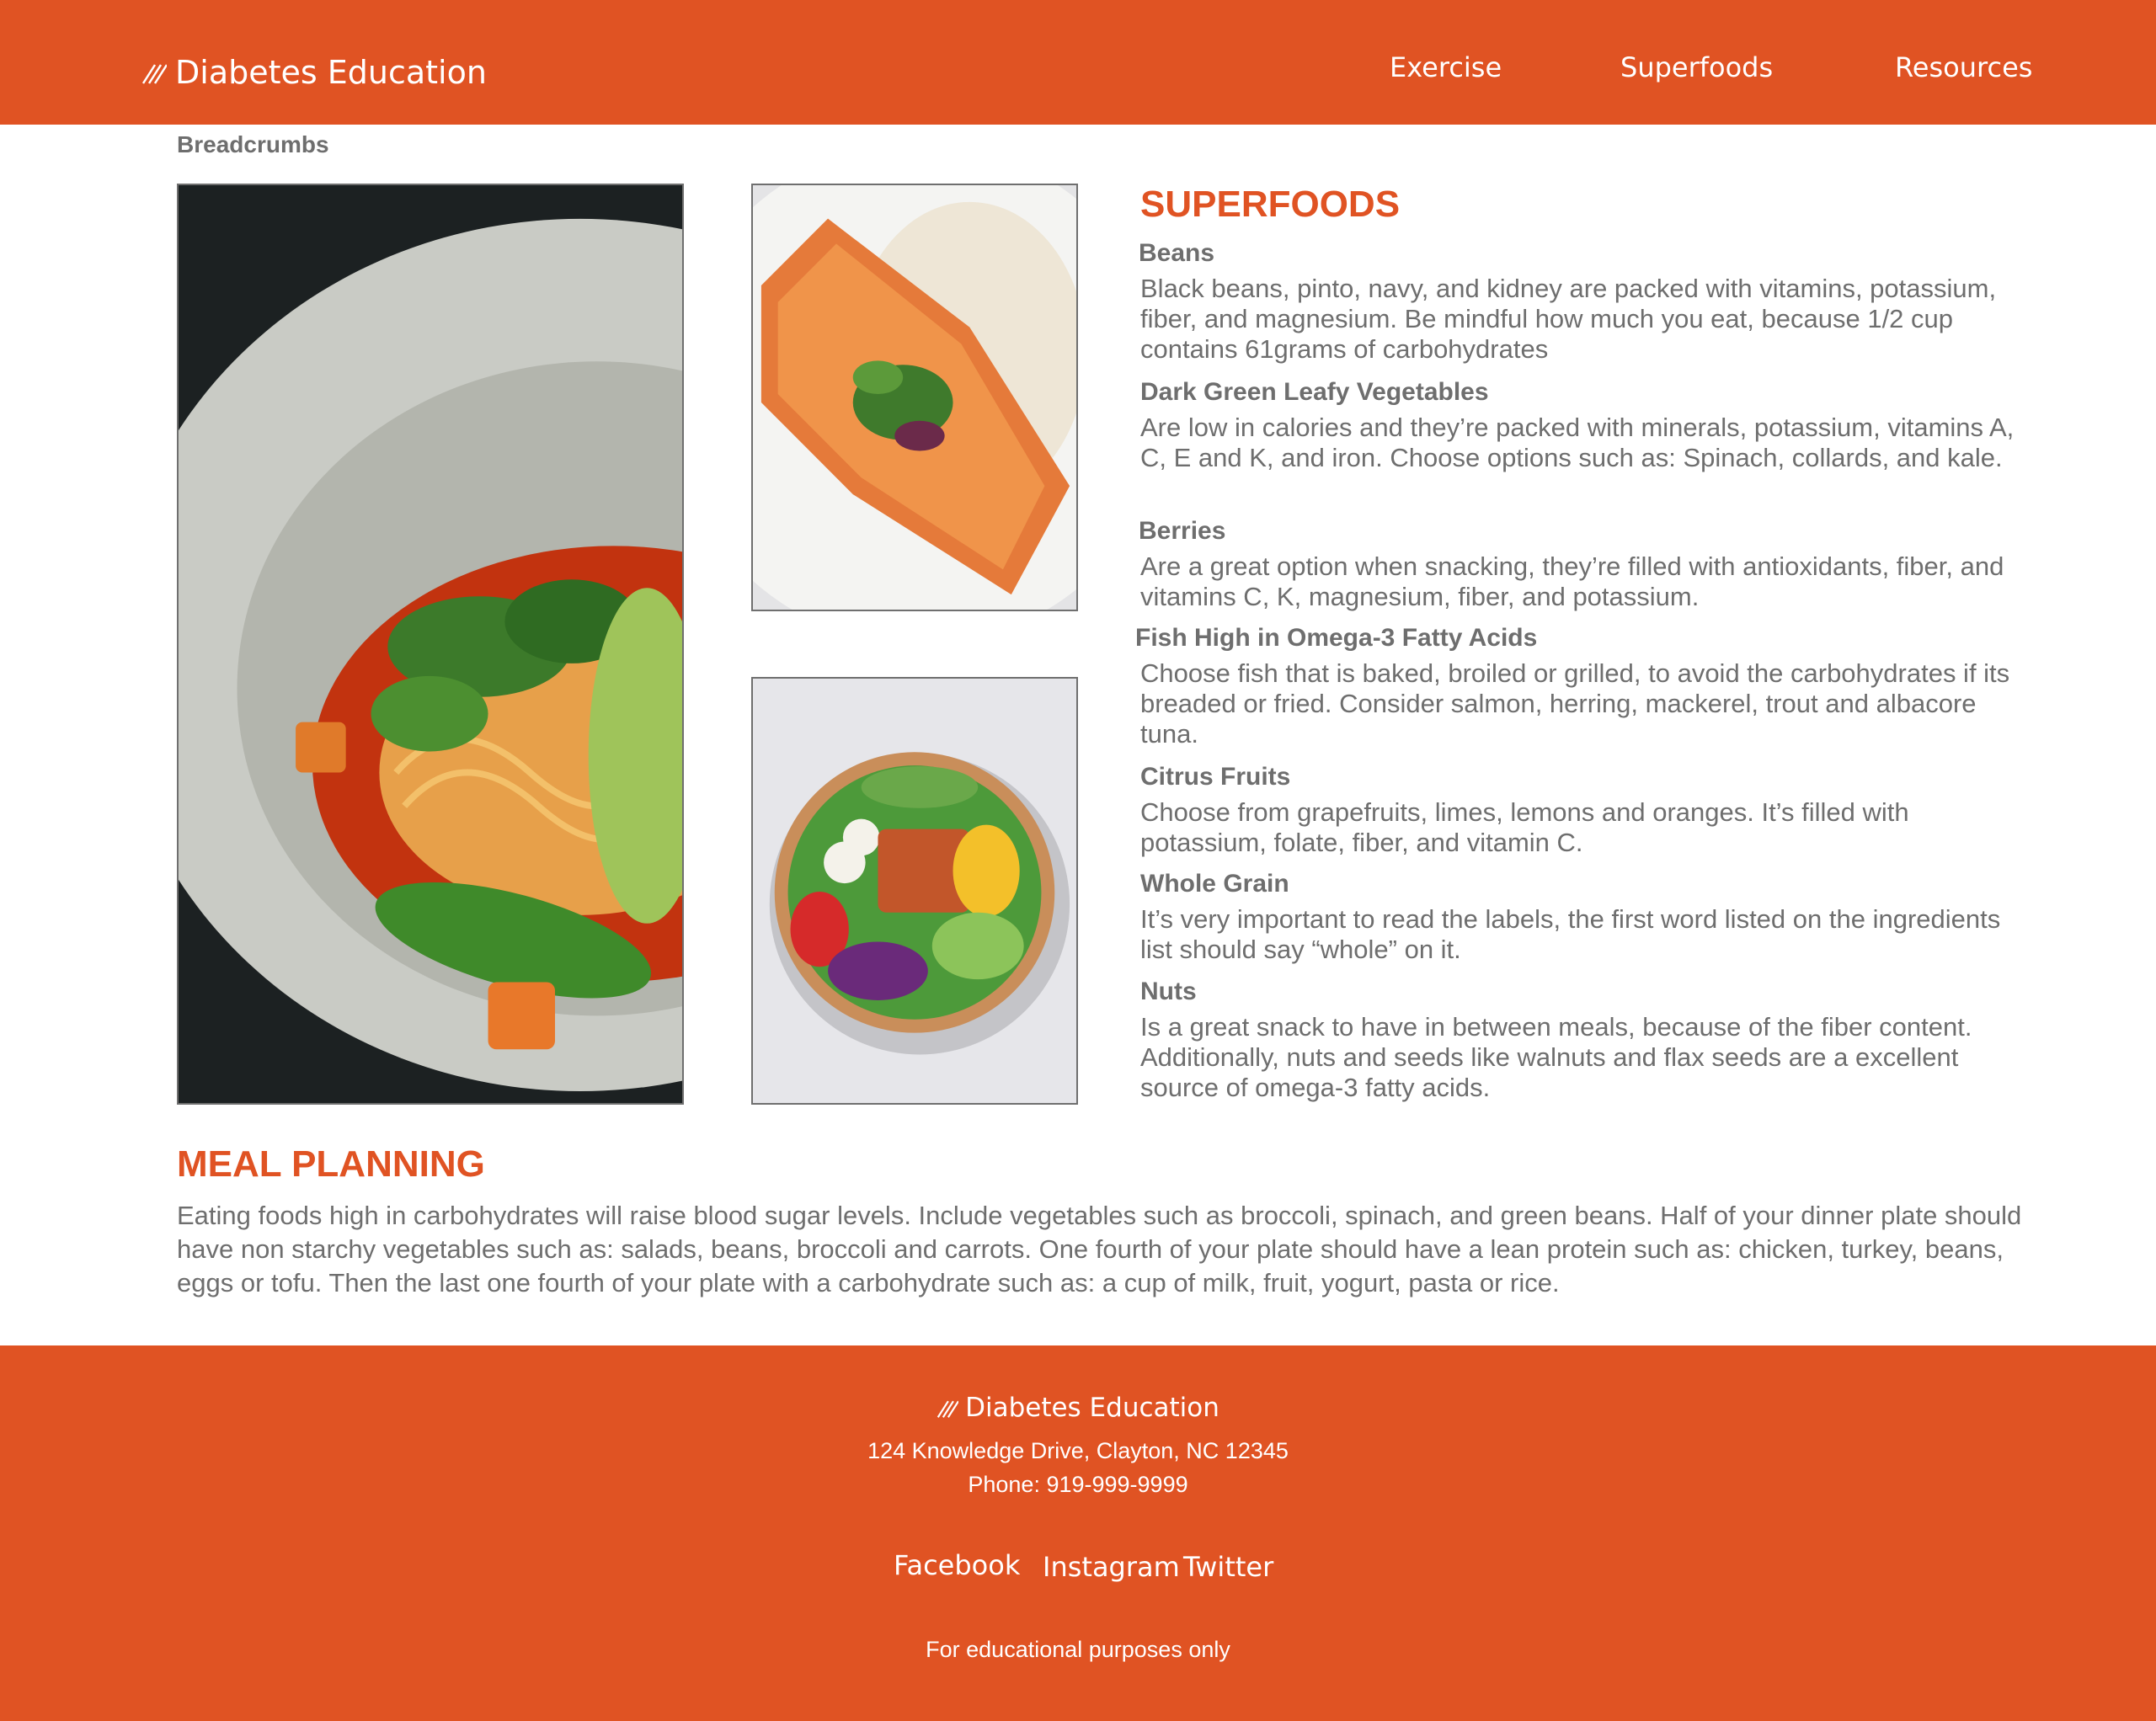  Describe the element at coordinates (331, 72) in the screenshot. I see `brand-name: Diabetes Education` at that location.